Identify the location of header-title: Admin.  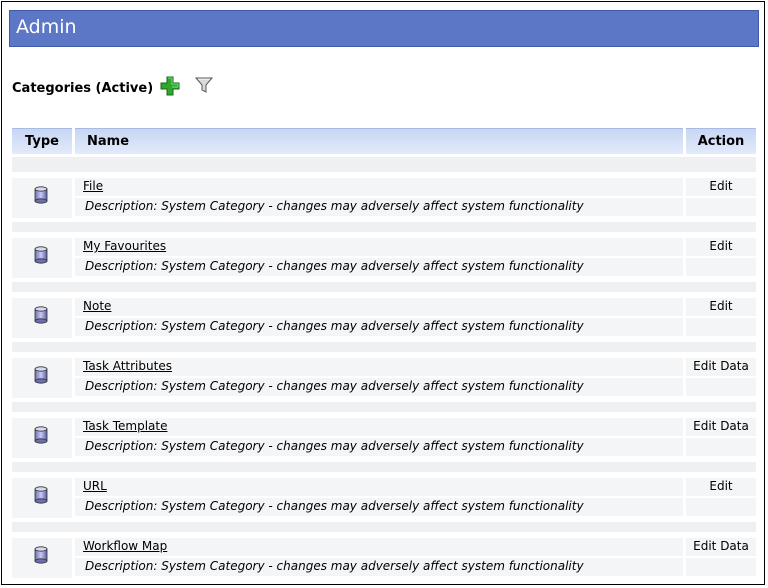
(46, 27).